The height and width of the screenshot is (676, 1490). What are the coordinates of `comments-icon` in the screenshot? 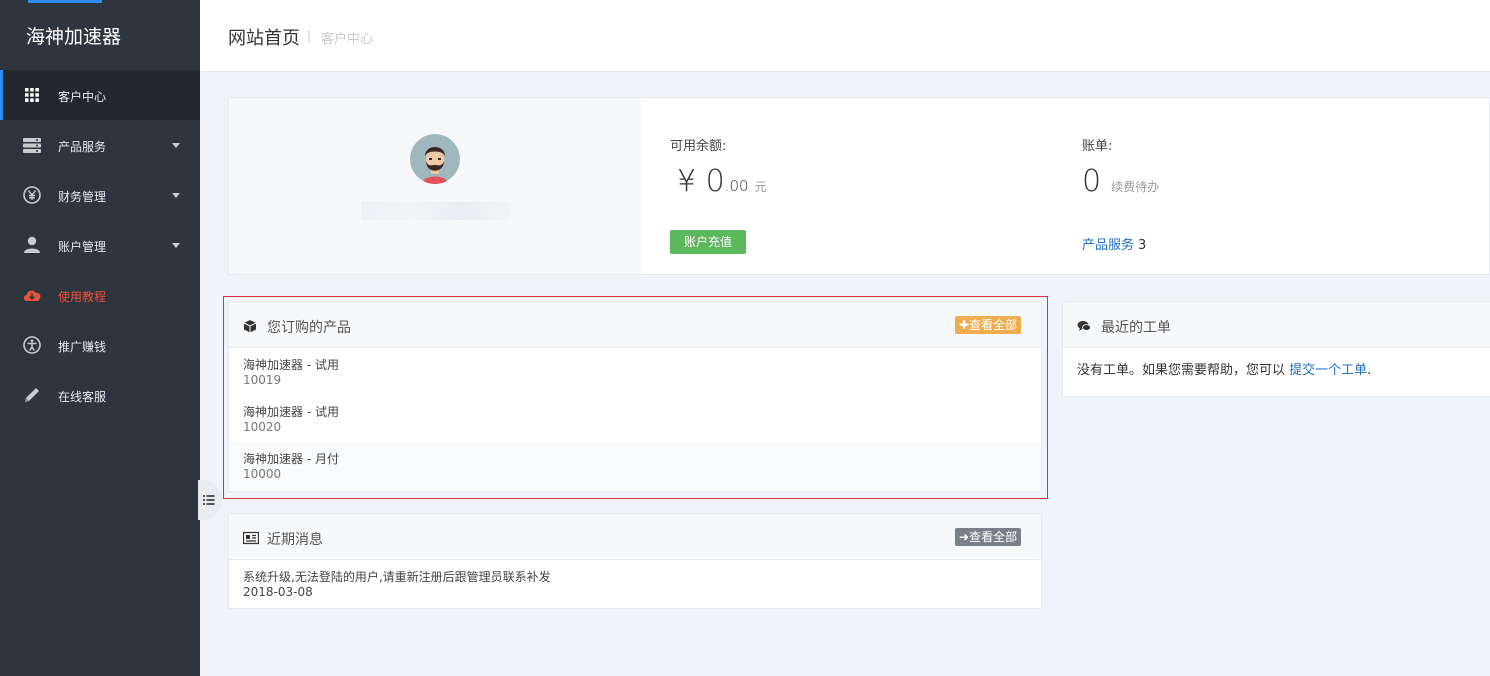 It's located at (1084, 326).